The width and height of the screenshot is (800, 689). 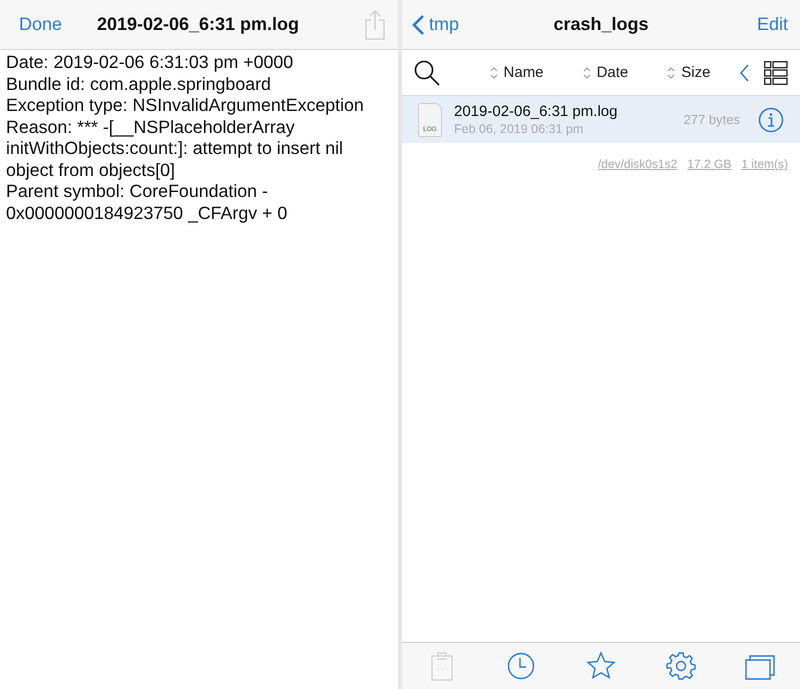 What do you see at coordinates (709, 164) in the screenshot?
I see `footer-link: 17.2 GB` at bounding box center [709, 164].